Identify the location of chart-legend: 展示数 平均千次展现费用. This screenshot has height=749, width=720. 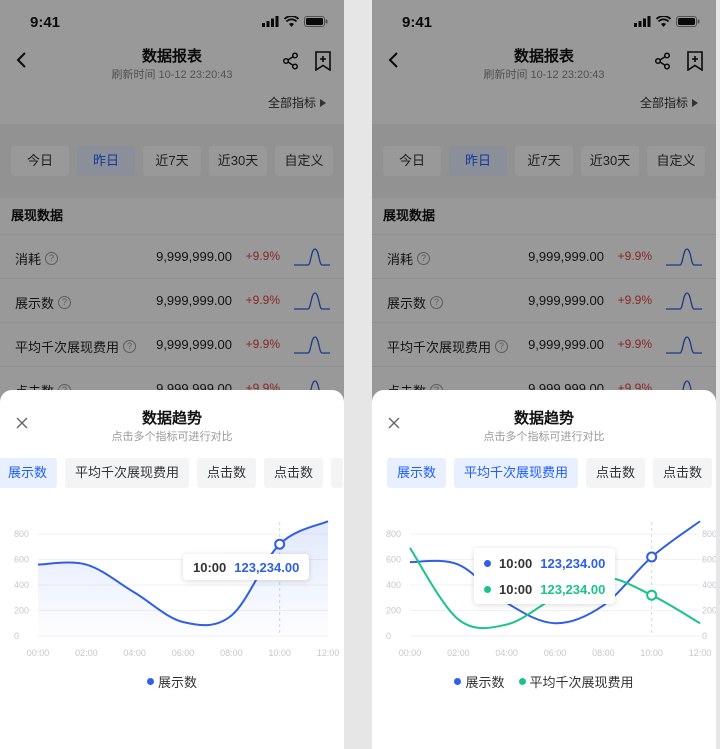
(544, 681).